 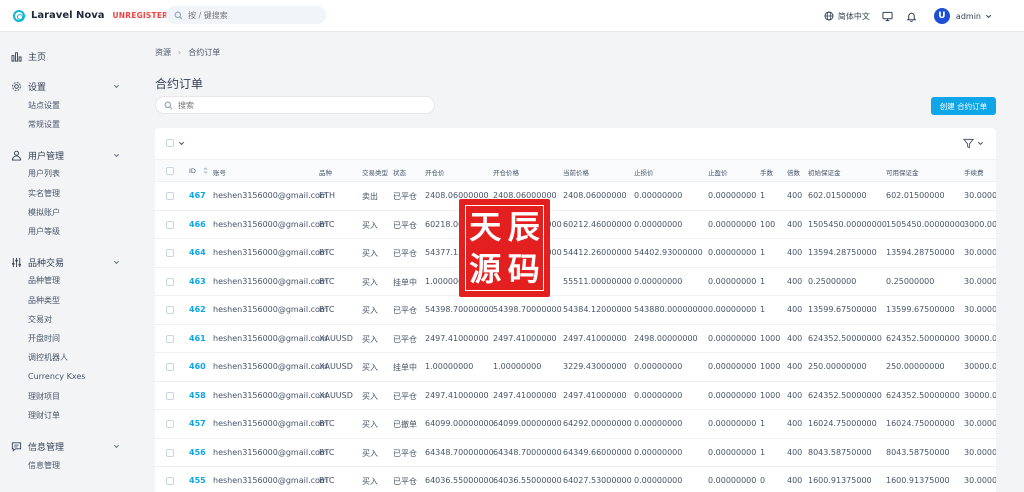 I want to click on sidebar-item-kyc: 实名管理, so click(x=44, y=193).